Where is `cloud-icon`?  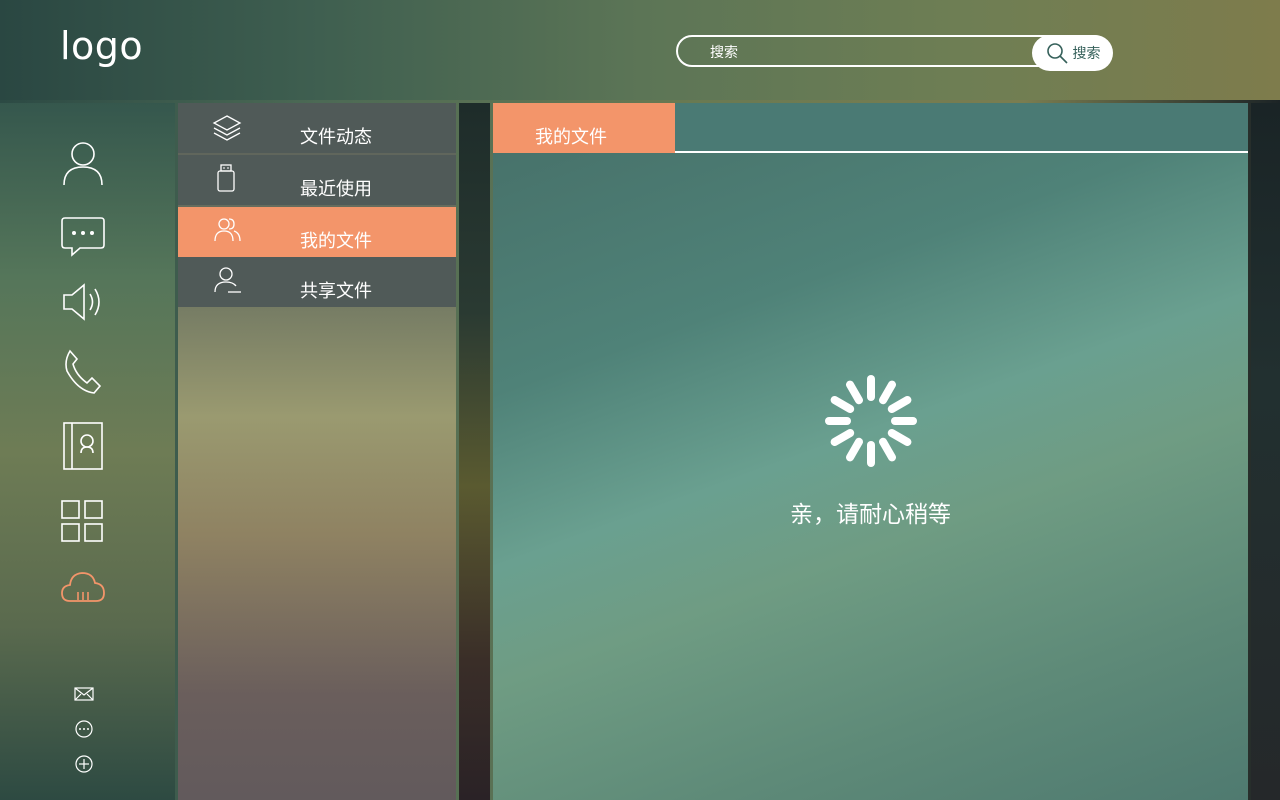 cloud-icon is located at coordinates (83, 588).